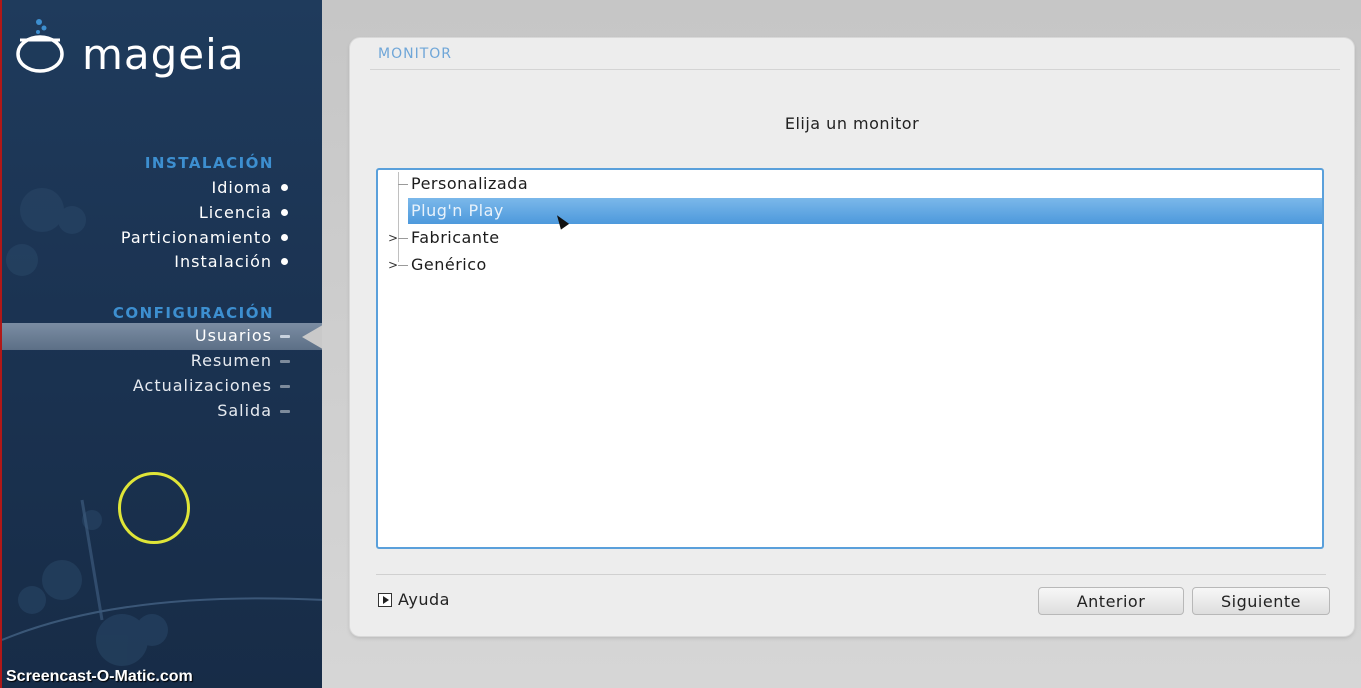 The width and height of the screenshot is (1361, 688). I want to click on tree-item-generic: > Genérico, so click(850, 265).